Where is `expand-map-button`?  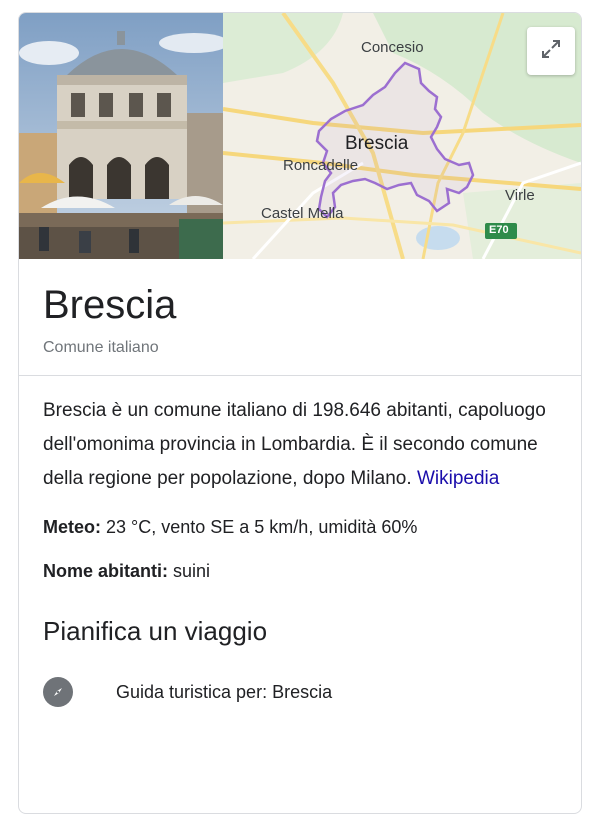 expand-map-button is located at coordinates (551, 51).